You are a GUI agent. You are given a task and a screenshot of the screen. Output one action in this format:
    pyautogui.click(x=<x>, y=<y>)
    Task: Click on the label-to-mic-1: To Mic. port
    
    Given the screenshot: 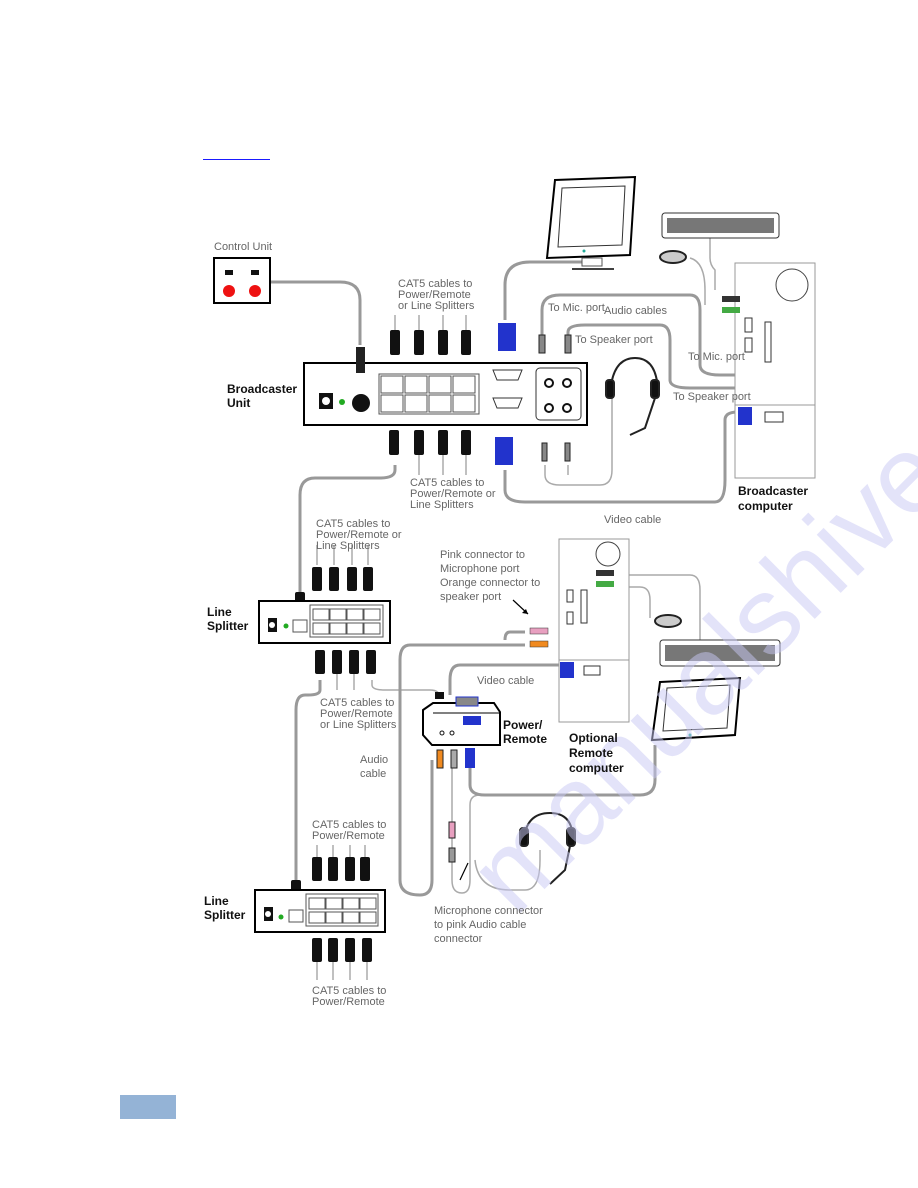 What is the action you would take?
    pyautogui.click(x=576, y=308)
    